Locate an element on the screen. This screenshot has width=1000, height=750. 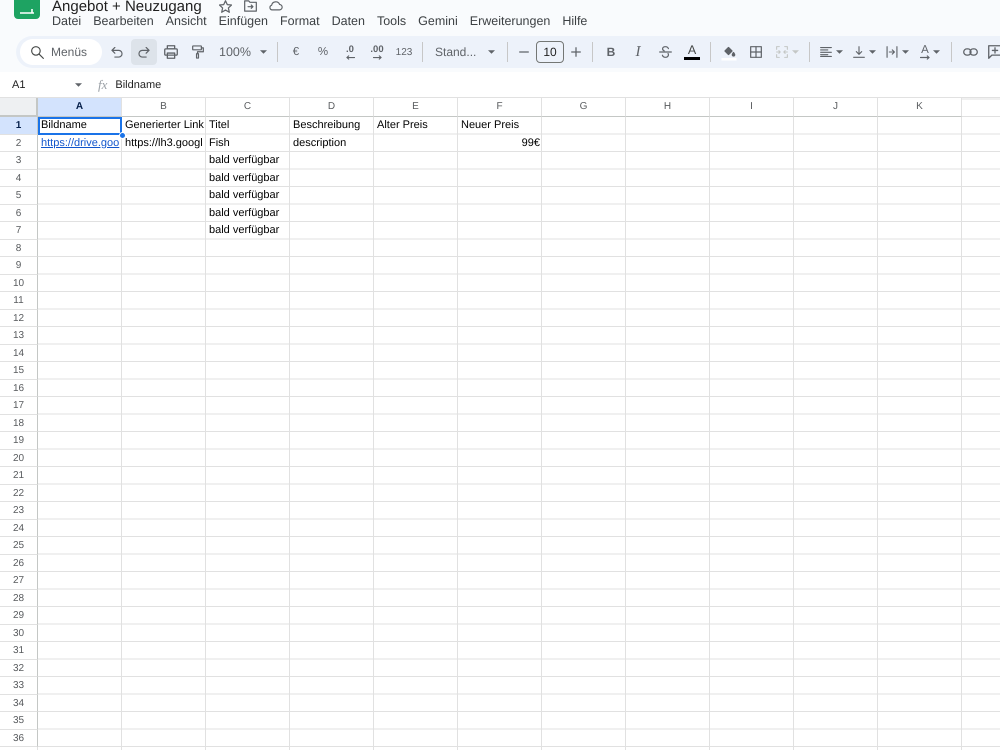
increase-decimals-button: .00 is located at coordinates (377, 52).